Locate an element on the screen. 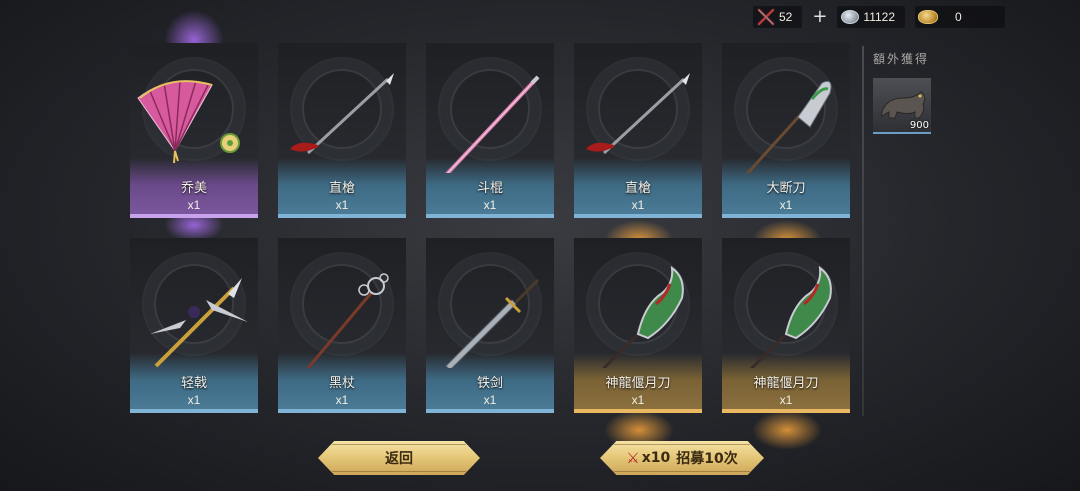 This screenshot has width=1080, height=491. back-button: 返回 is located at coordinates (399, 458).